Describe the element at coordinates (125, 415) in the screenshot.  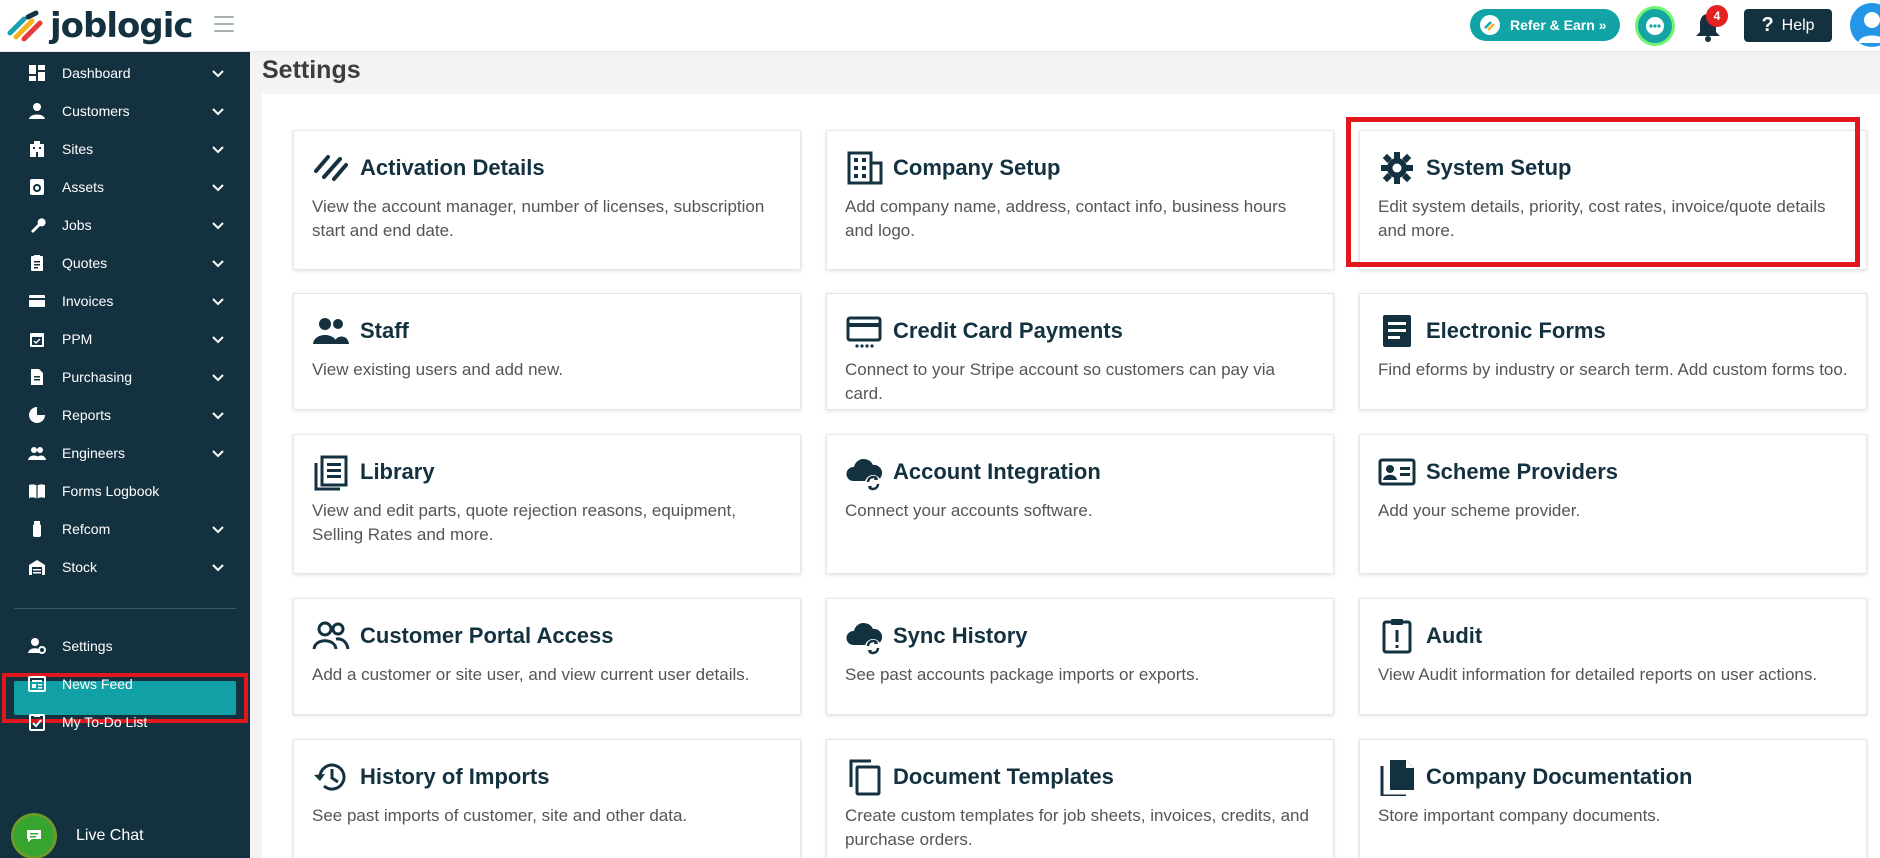
I see `sidebar-item-reports: Reports` at that location.